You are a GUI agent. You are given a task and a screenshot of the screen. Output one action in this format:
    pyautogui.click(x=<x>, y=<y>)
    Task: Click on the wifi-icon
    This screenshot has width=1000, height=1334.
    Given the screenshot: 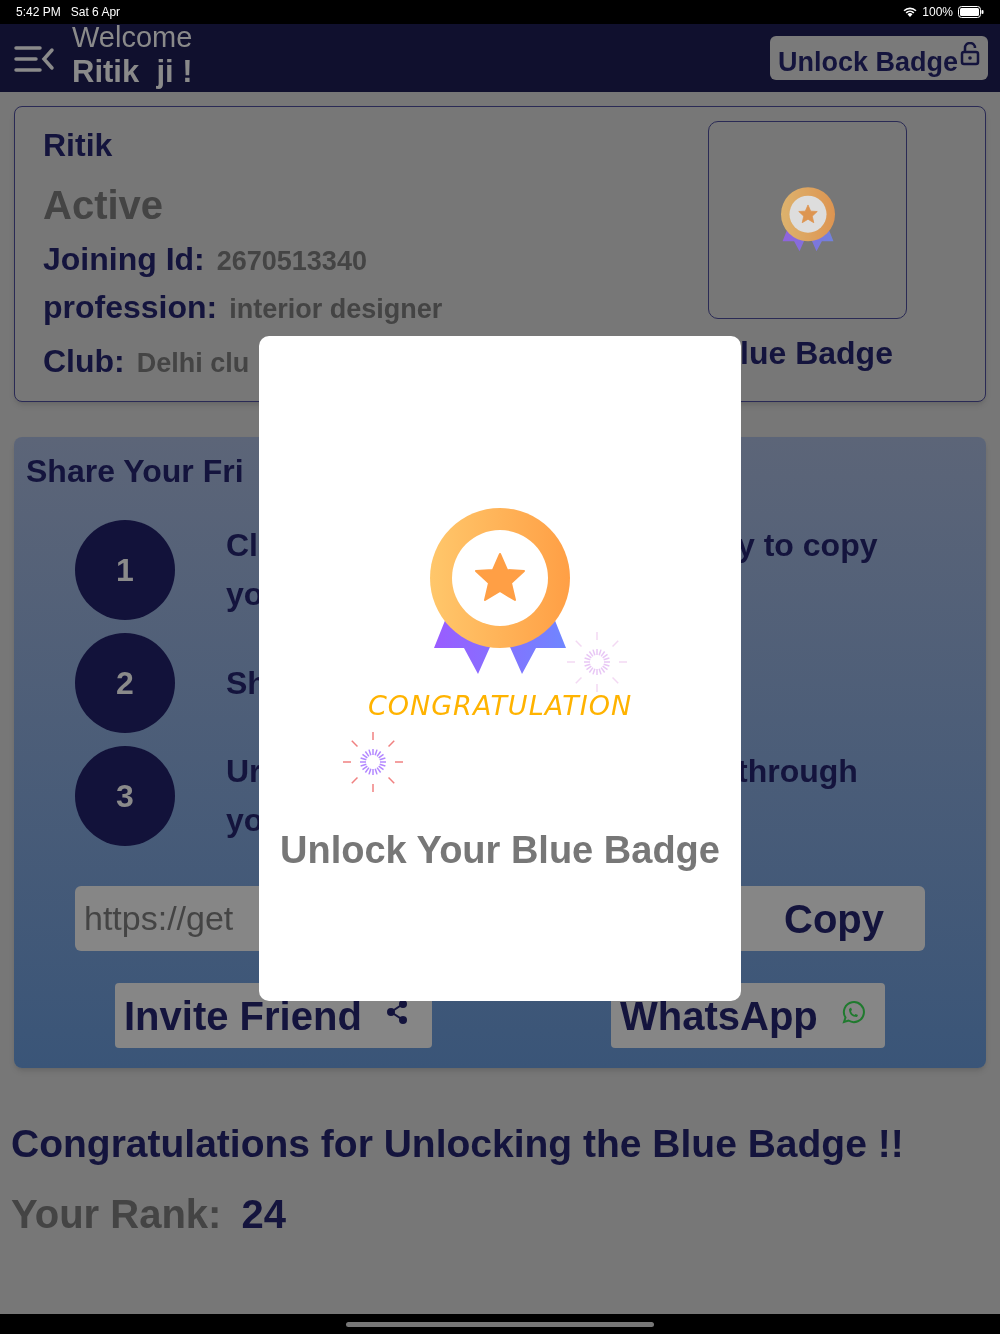 What is the action you would take?
    pyautogui.click(x=910, y=12)
    